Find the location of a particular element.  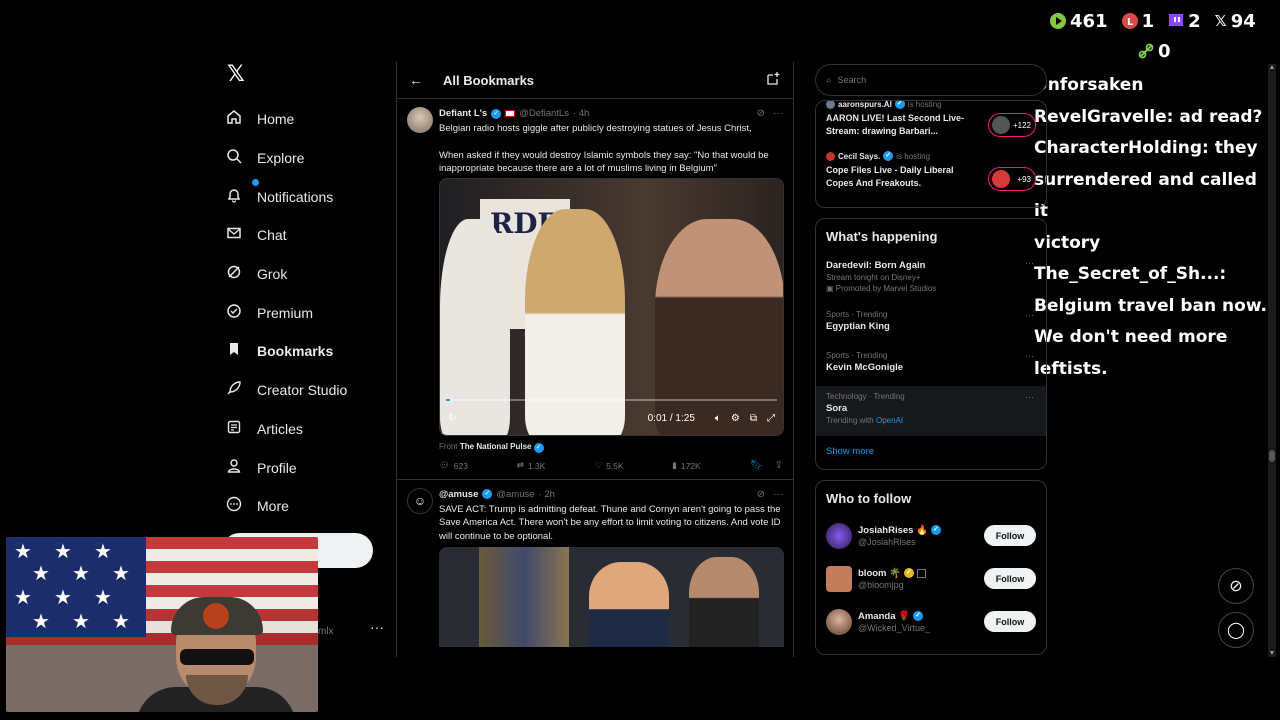

avatar: ☺ is located at coordinates (420, 500).